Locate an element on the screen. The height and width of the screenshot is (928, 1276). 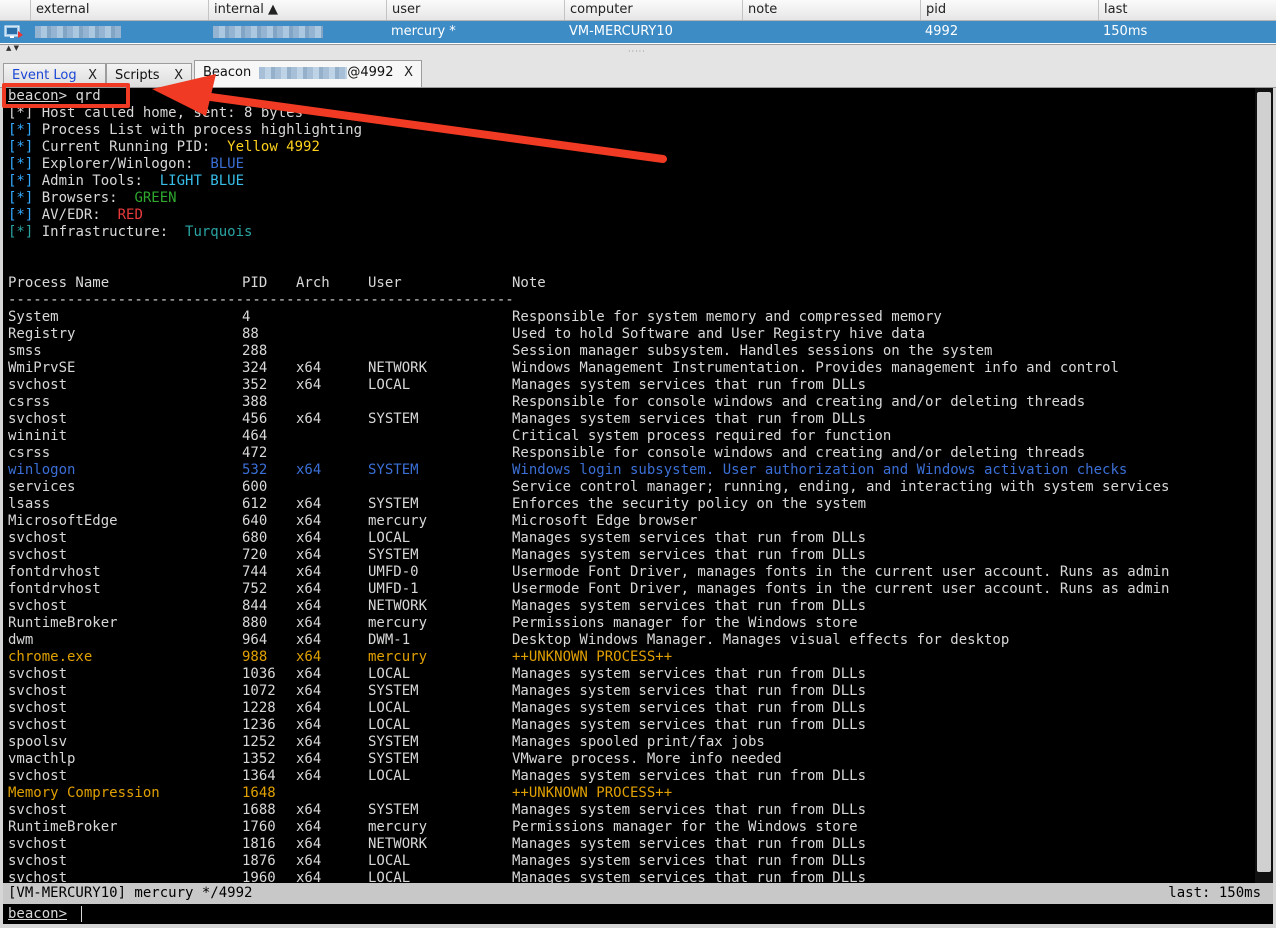
splitter-arrows-icon: ▲ ▼ is located at coordinates (12, 48).